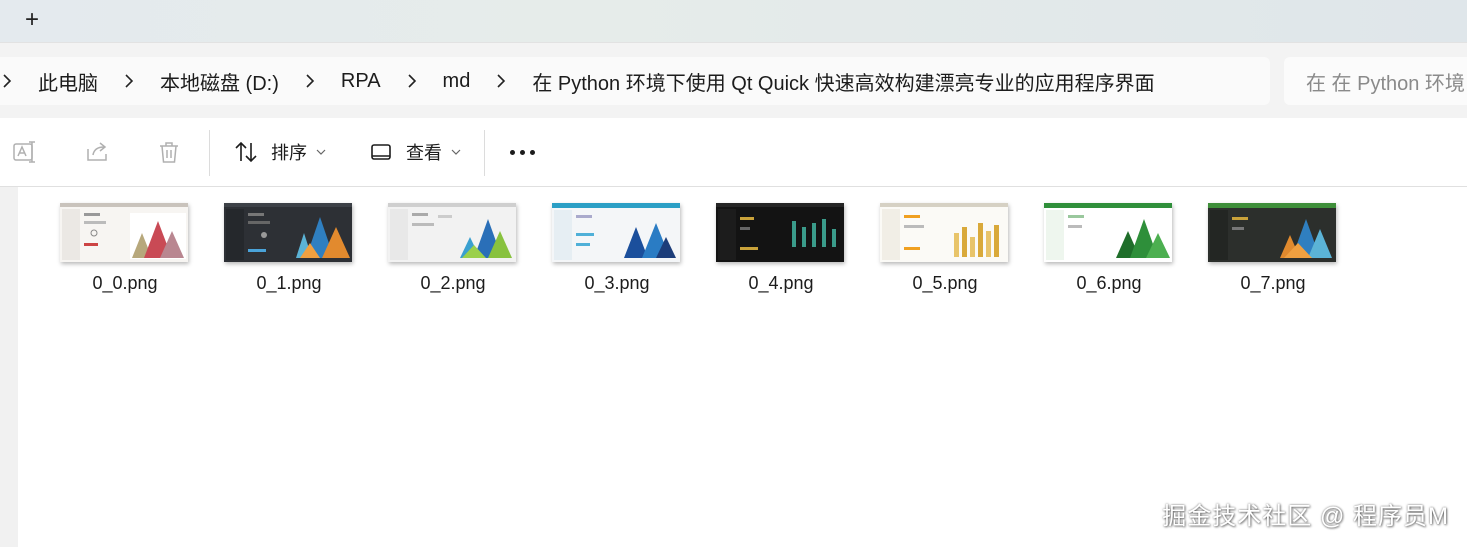 The width and height of the screenshot is (1467, 547). What do you see at coordinates (1375, 81) in the screenshot?
I see `search-input: 在 在 Python 环境` at bounding box center [1375, 81].